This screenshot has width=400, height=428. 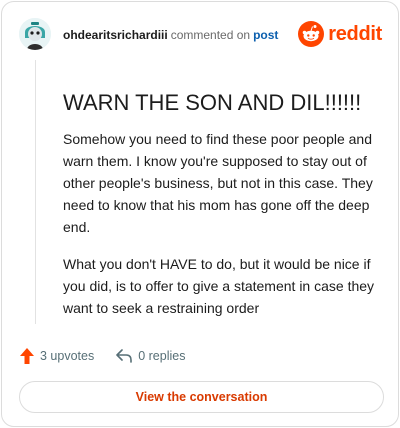 What do you see at coordinates (201, 397) in the screenshot?
I see `view-conversation-button: View the conversation` at bounding box center [201, 397].